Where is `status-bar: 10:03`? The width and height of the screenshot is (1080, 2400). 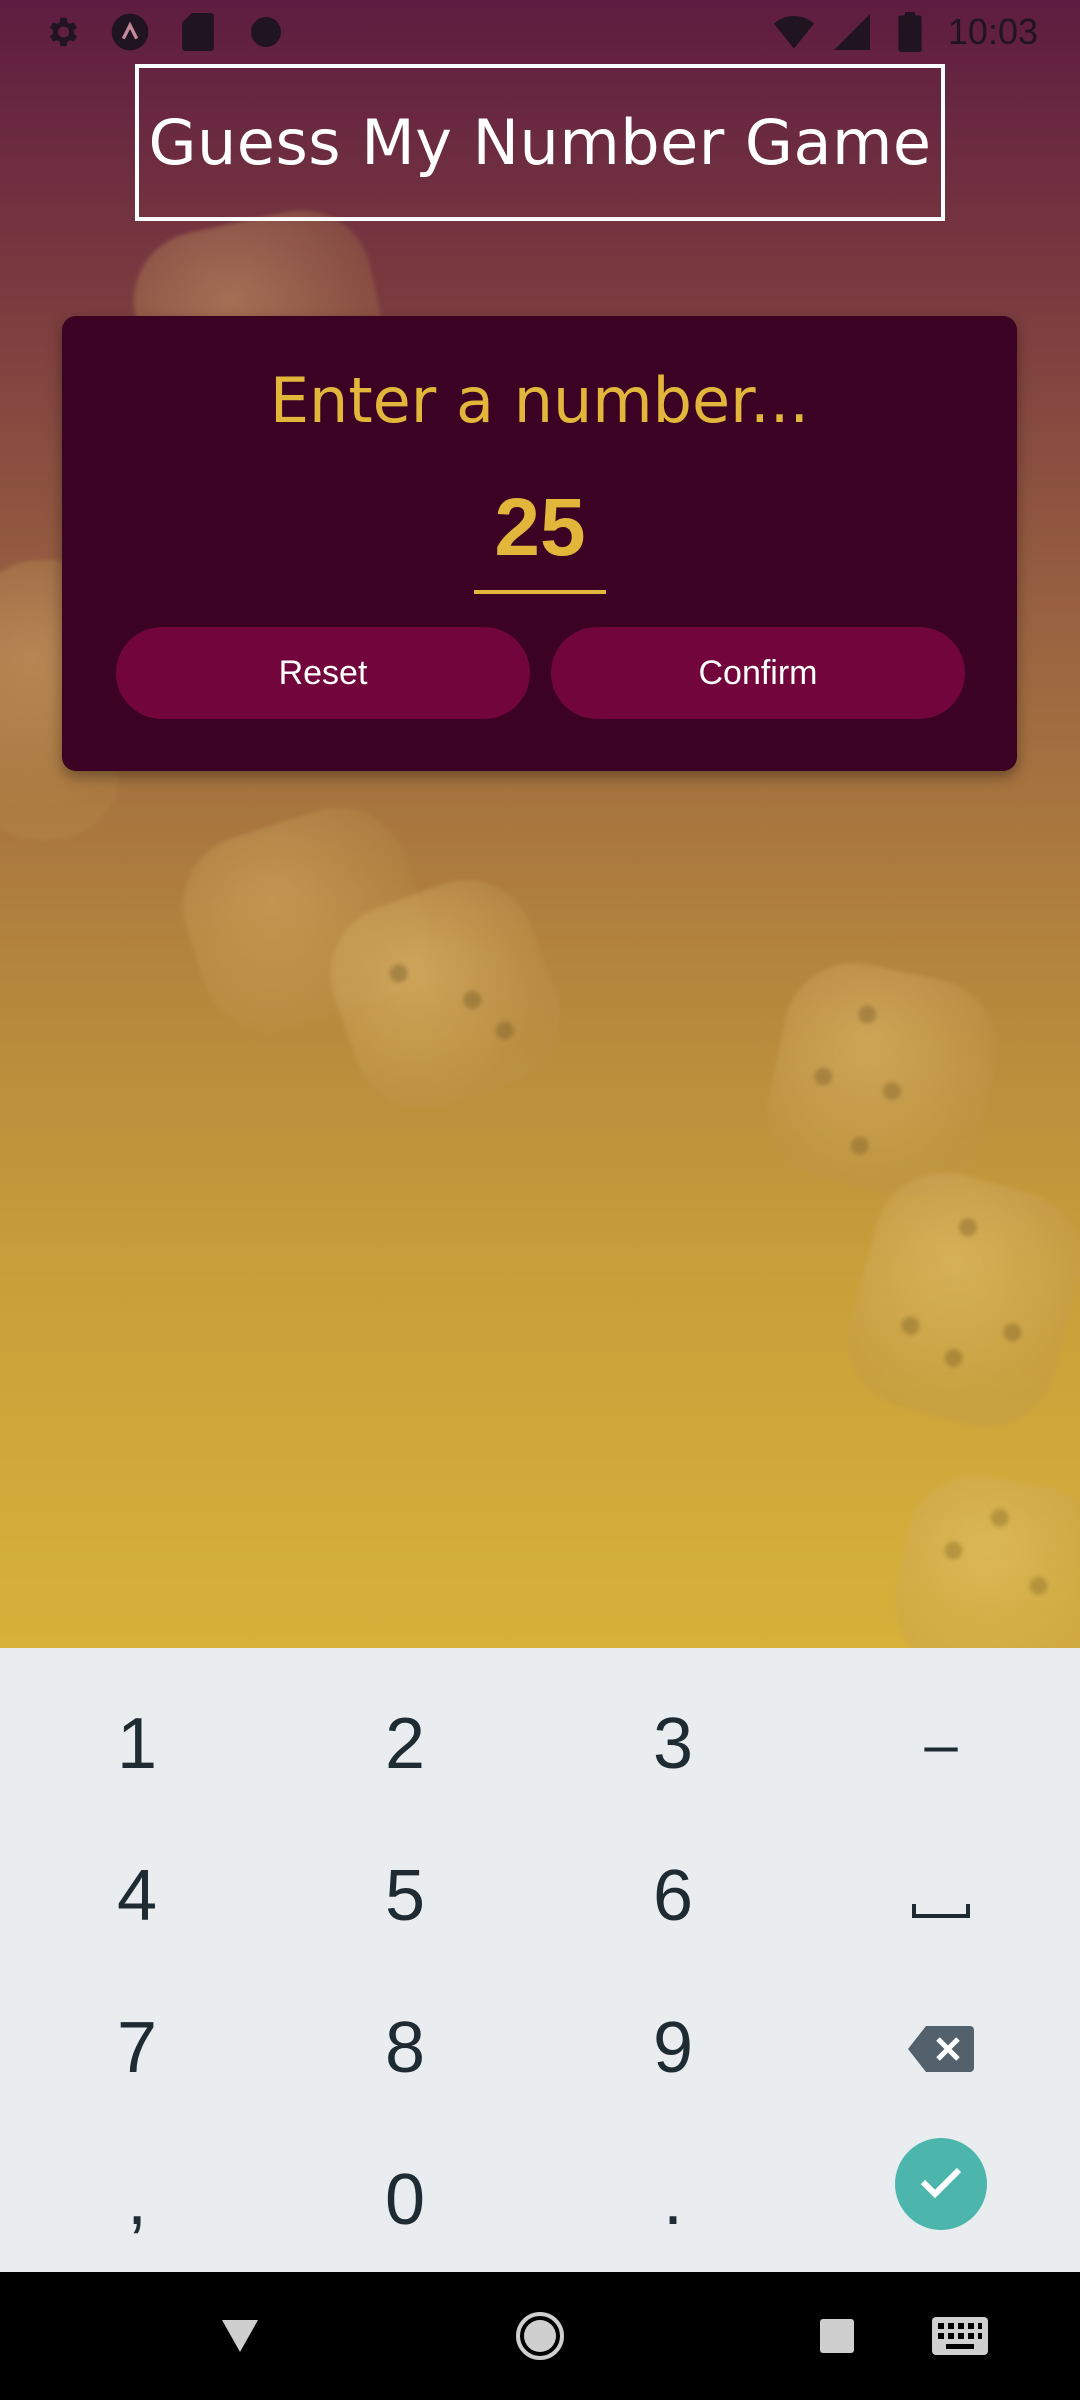
status-bar: 10:03 is located at coordinates (540, 32).